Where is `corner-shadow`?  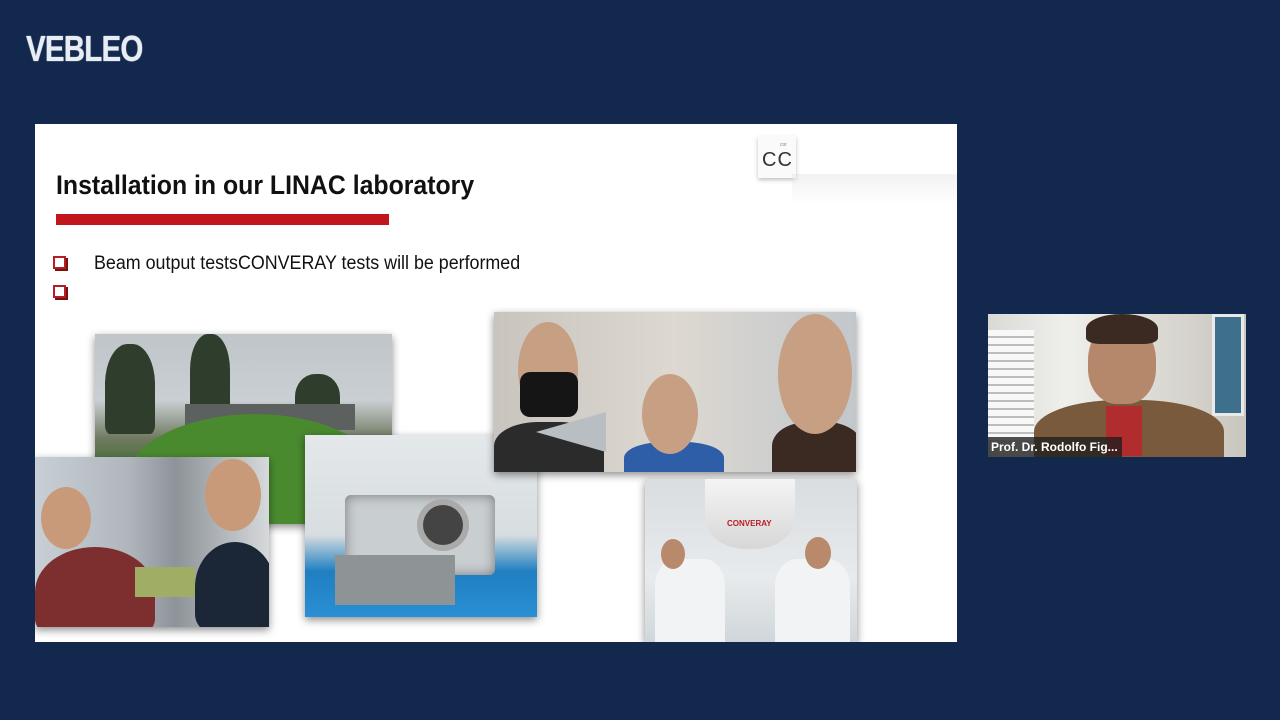 corner-shadow is located at coordinates (874, 189).